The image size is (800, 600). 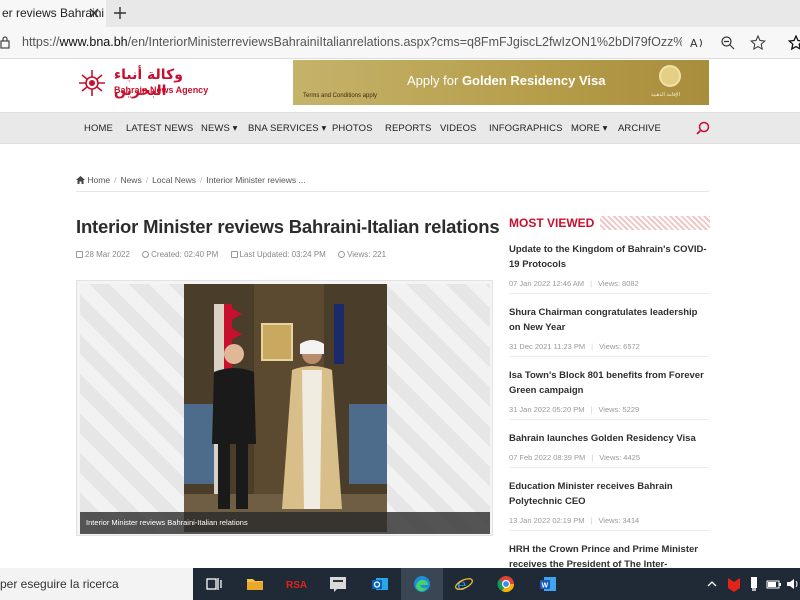 I want to click on file-explorer-icon, so click(x=255, y=584).